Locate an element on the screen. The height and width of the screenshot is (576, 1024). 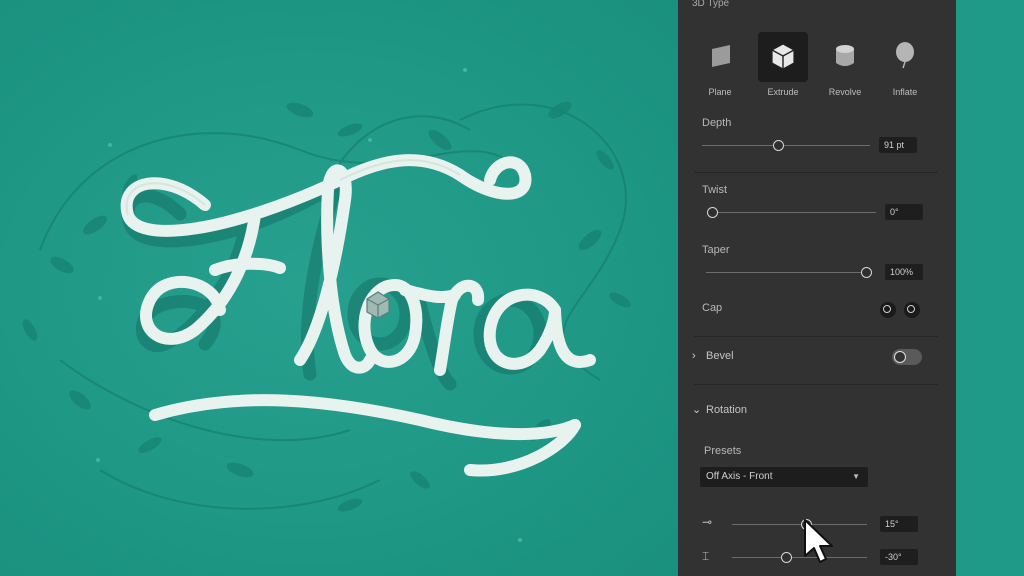
bevel-toggle is located at coordinates (907, 357).